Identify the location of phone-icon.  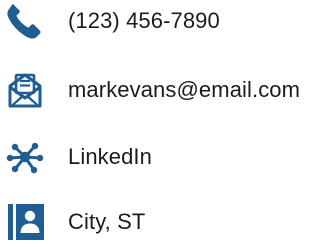
(25, 21).